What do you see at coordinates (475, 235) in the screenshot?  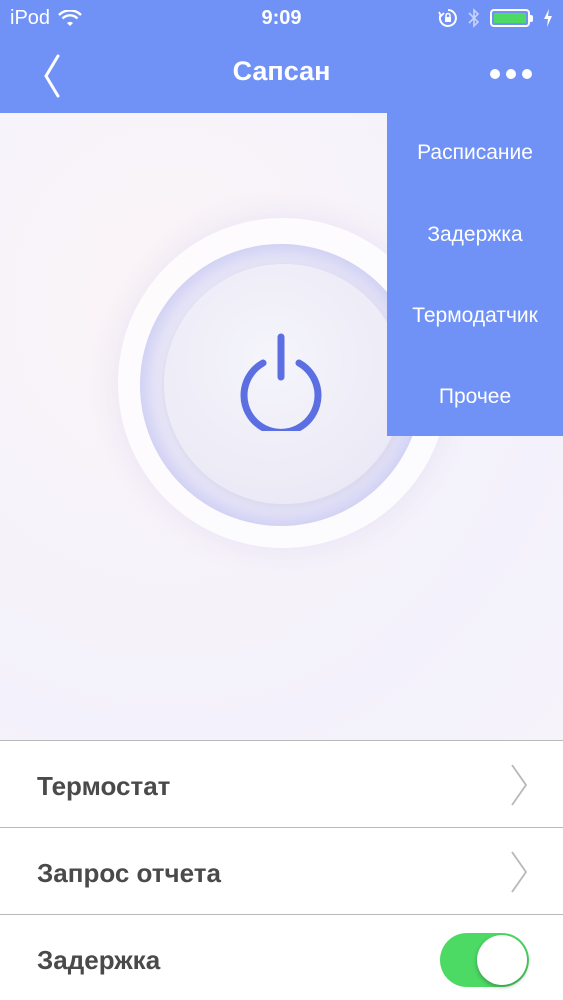 I see `menu-item-delay: Задержка` at bounding box center [475, 235].